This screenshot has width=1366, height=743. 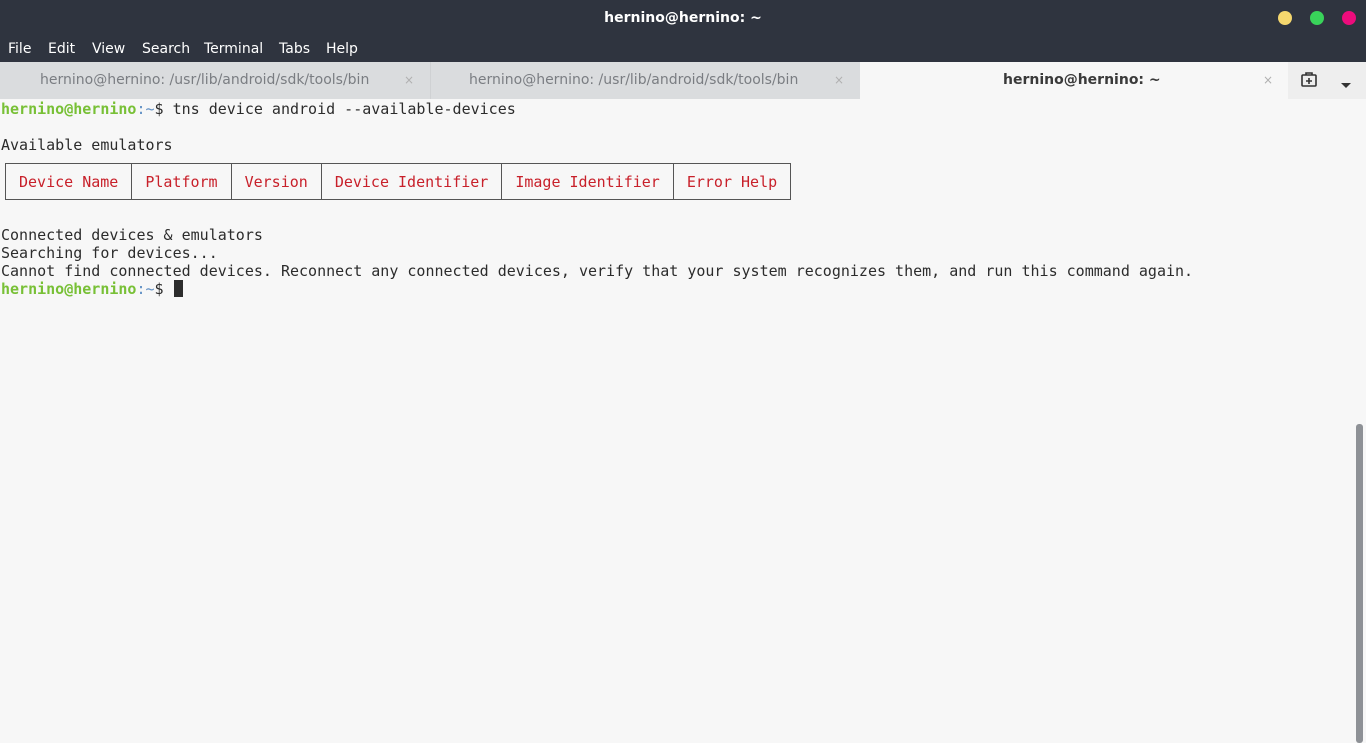 I want to click on available-emulators-heading: Available emulators, so click(x=87, y=145).